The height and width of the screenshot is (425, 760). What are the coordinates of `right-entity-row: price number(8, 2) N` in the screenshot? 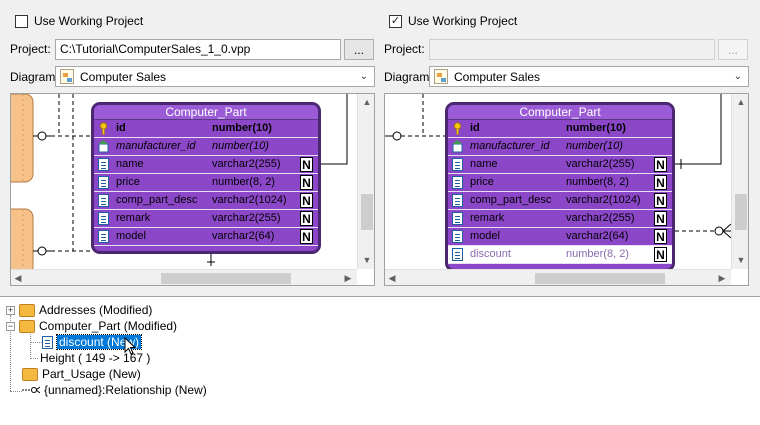 It's located at (560, 183).